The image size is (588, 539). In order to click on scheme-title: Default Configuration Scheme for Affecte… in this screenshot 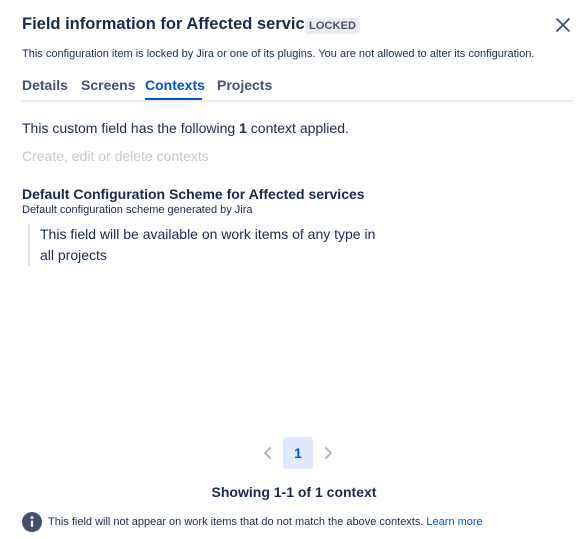, I will do `click(193, 194)`.